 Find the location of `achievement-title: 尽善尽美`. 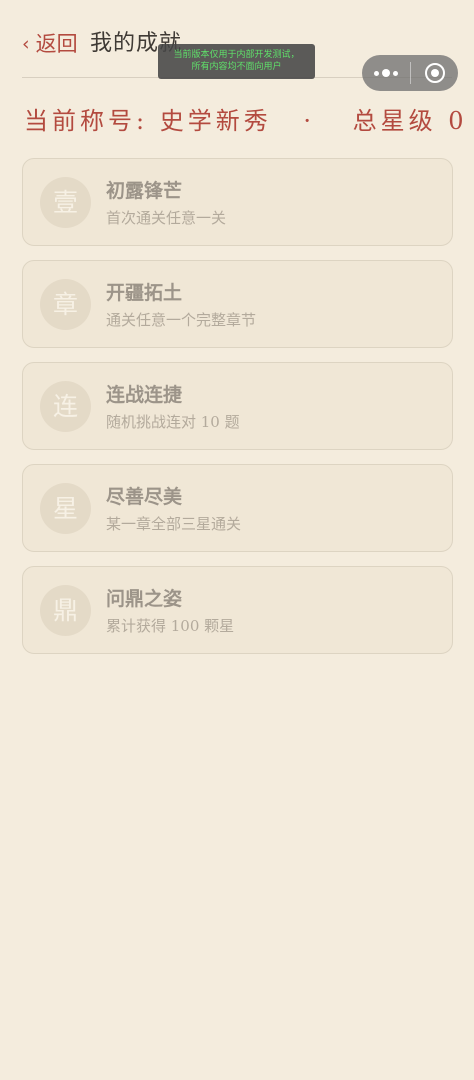

achievement-title: 尽善尽美 is located at coordinates (144, 497).